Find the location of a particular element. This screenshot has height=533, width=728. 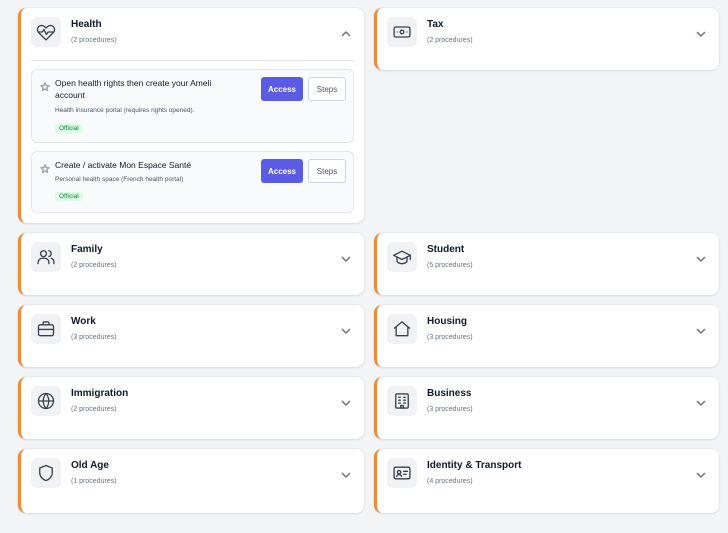

briefcase-icon is located at coordinates (46, 329).